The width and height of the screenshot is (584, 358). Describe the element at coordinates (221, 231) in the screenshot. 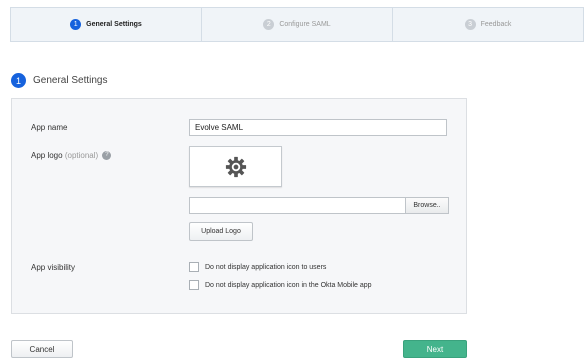

I see `upload-logo-button: Upload Logo` at that location.